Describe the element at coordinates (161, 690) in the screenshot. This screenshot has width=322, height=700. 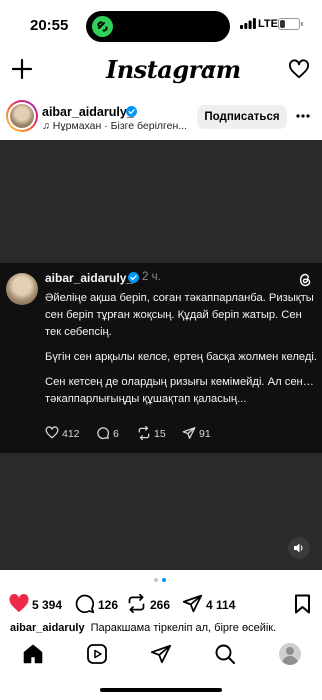
I see `home-indicator` at that location.